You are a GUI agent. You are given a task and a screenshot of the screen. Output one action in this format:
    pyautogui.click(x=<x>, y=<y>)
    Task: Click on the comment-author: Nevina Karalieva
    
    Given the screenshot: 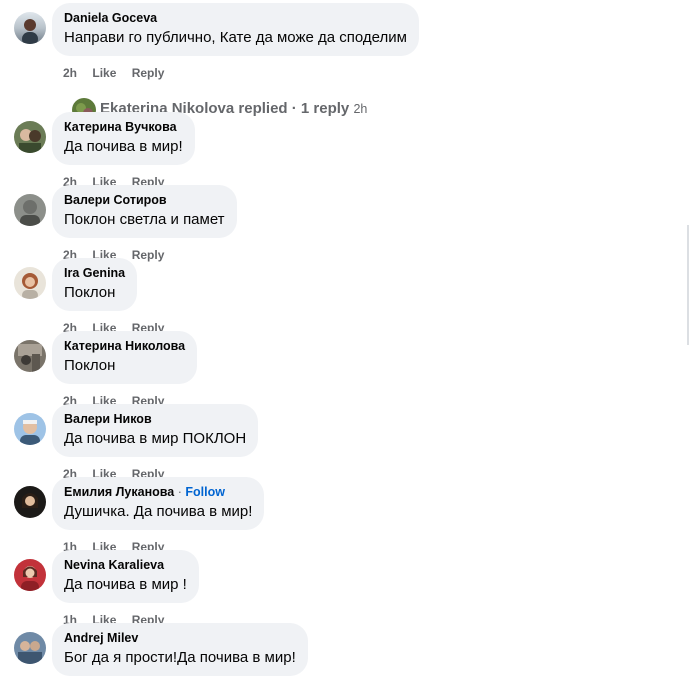 What is the action you would take?
    pyautogui.click(x=125, y=565)
    